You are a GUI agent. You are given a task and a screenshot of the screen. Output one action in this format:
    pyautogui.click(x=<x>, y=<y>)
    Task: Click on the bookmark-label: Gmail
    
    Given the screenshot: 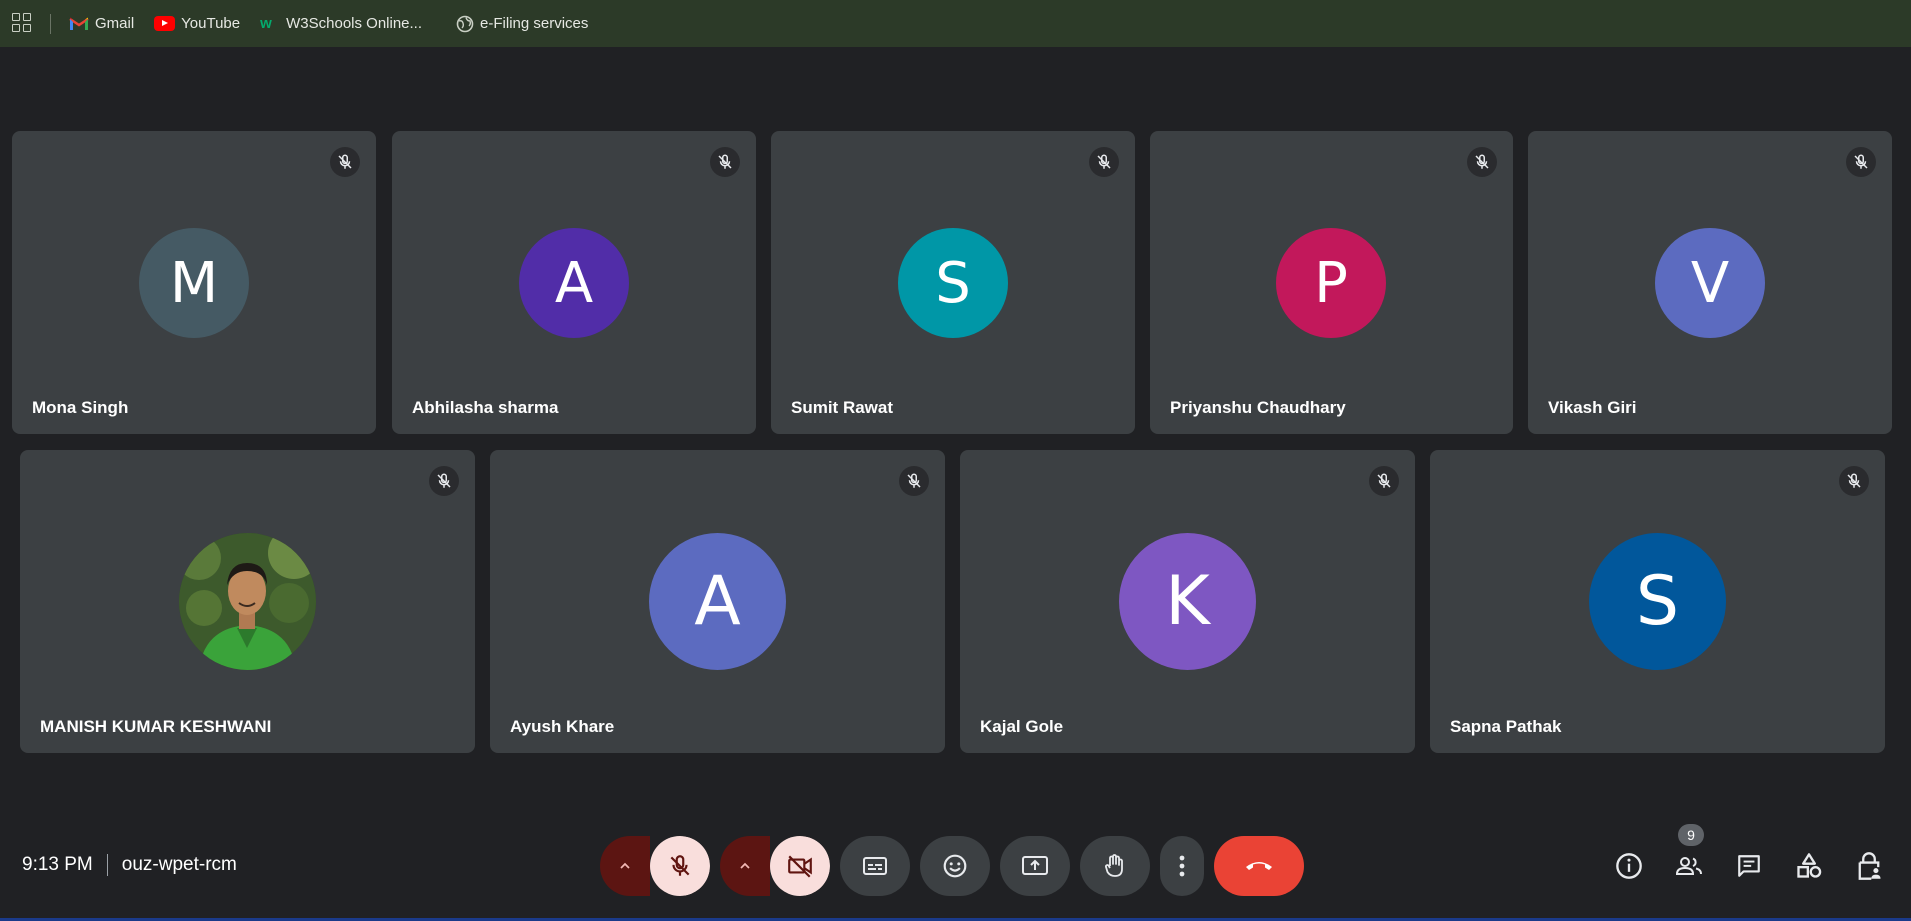 What is the action you would take?
    pyautogui.click(x=115, y=23)
    